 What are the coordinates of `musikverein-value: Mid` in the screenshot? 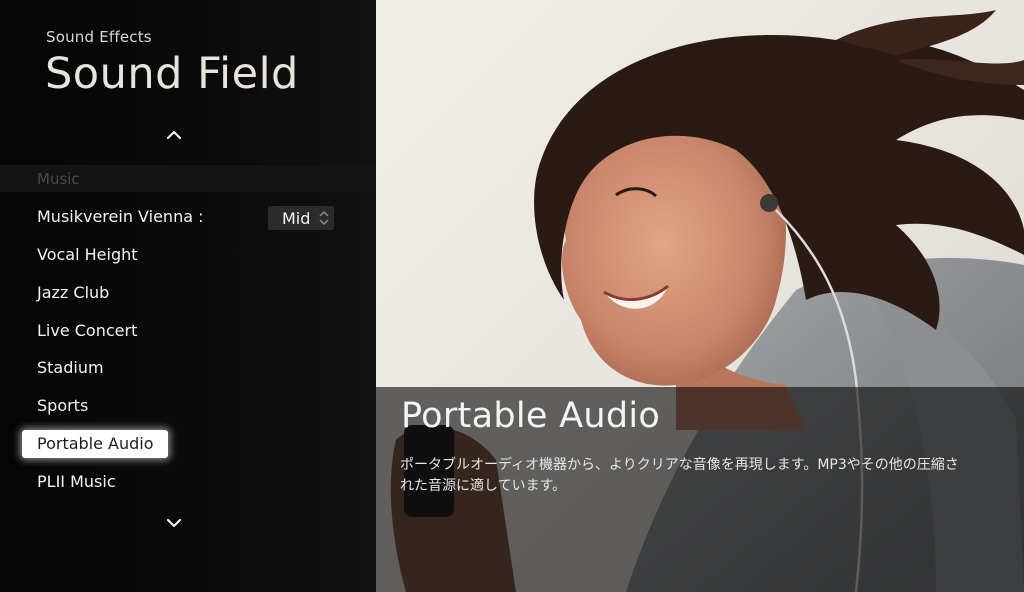 It's located at (296, 218).